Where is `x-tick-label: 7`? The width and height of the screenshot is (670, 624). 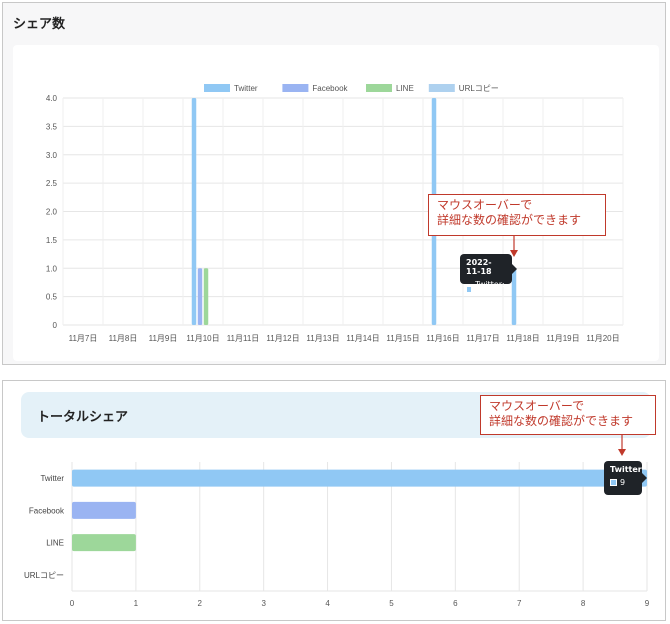 x-tick-label: 7 is located at coordinates (519, 603).